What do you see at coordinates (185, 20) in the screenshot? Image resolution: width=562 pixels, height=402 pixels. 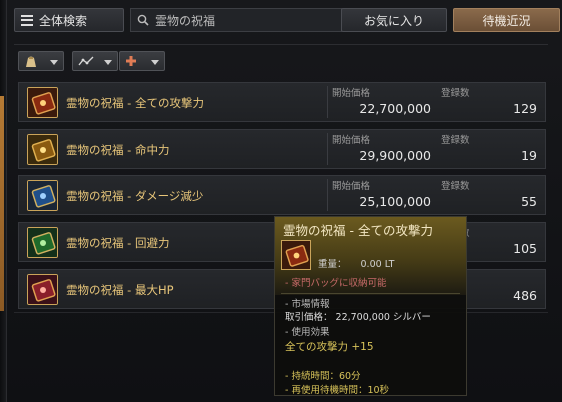 I see `search-value: 霊物の祝福` at bounding box center [185, 20].